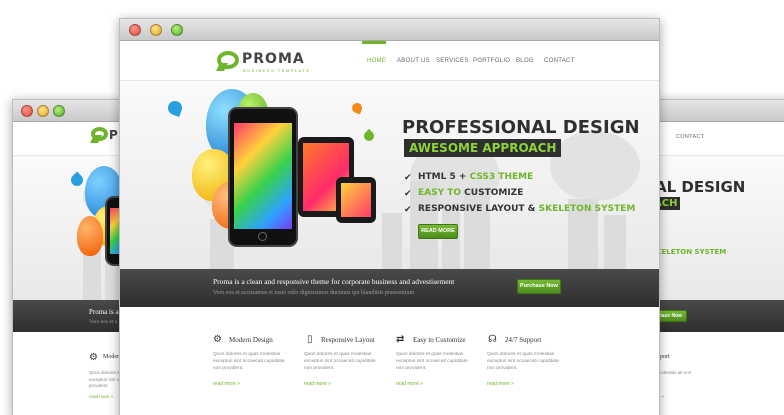 The width and height of the screenshot is (784, 415). I want to click on left-window-titlebar, so click(71, 111).